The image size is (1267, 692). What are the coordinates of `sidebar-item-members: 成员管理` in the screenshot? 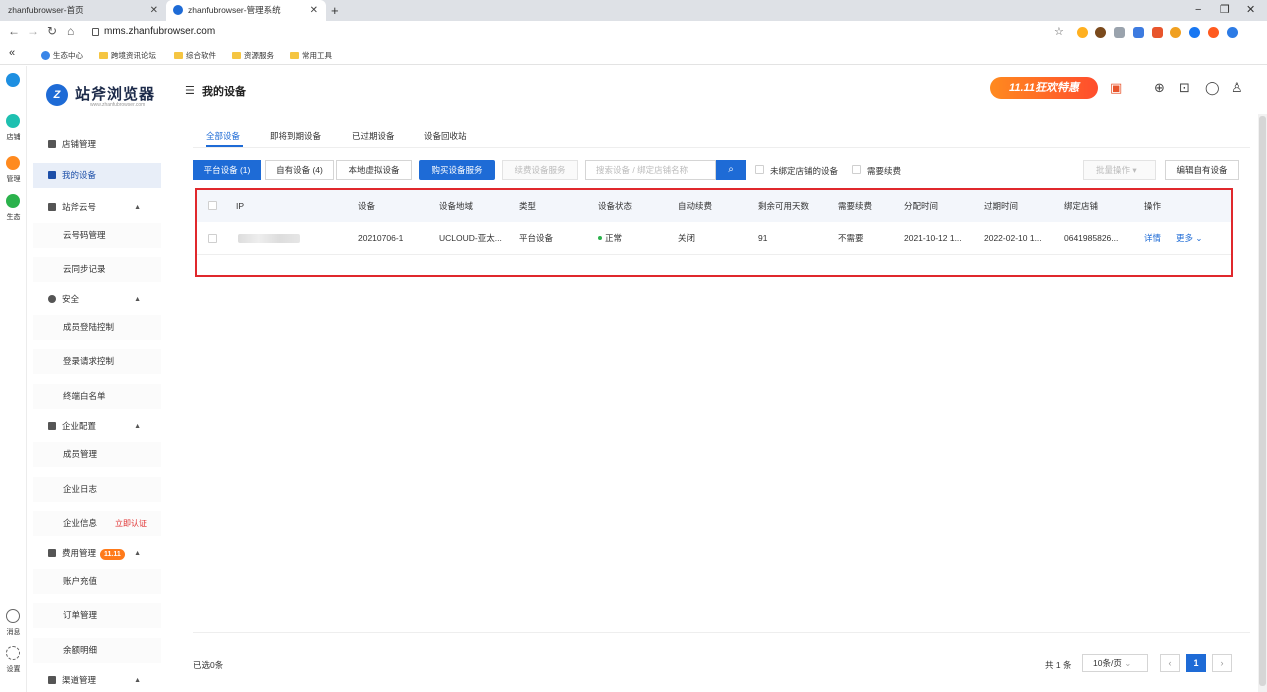 It's located at (97, 454).